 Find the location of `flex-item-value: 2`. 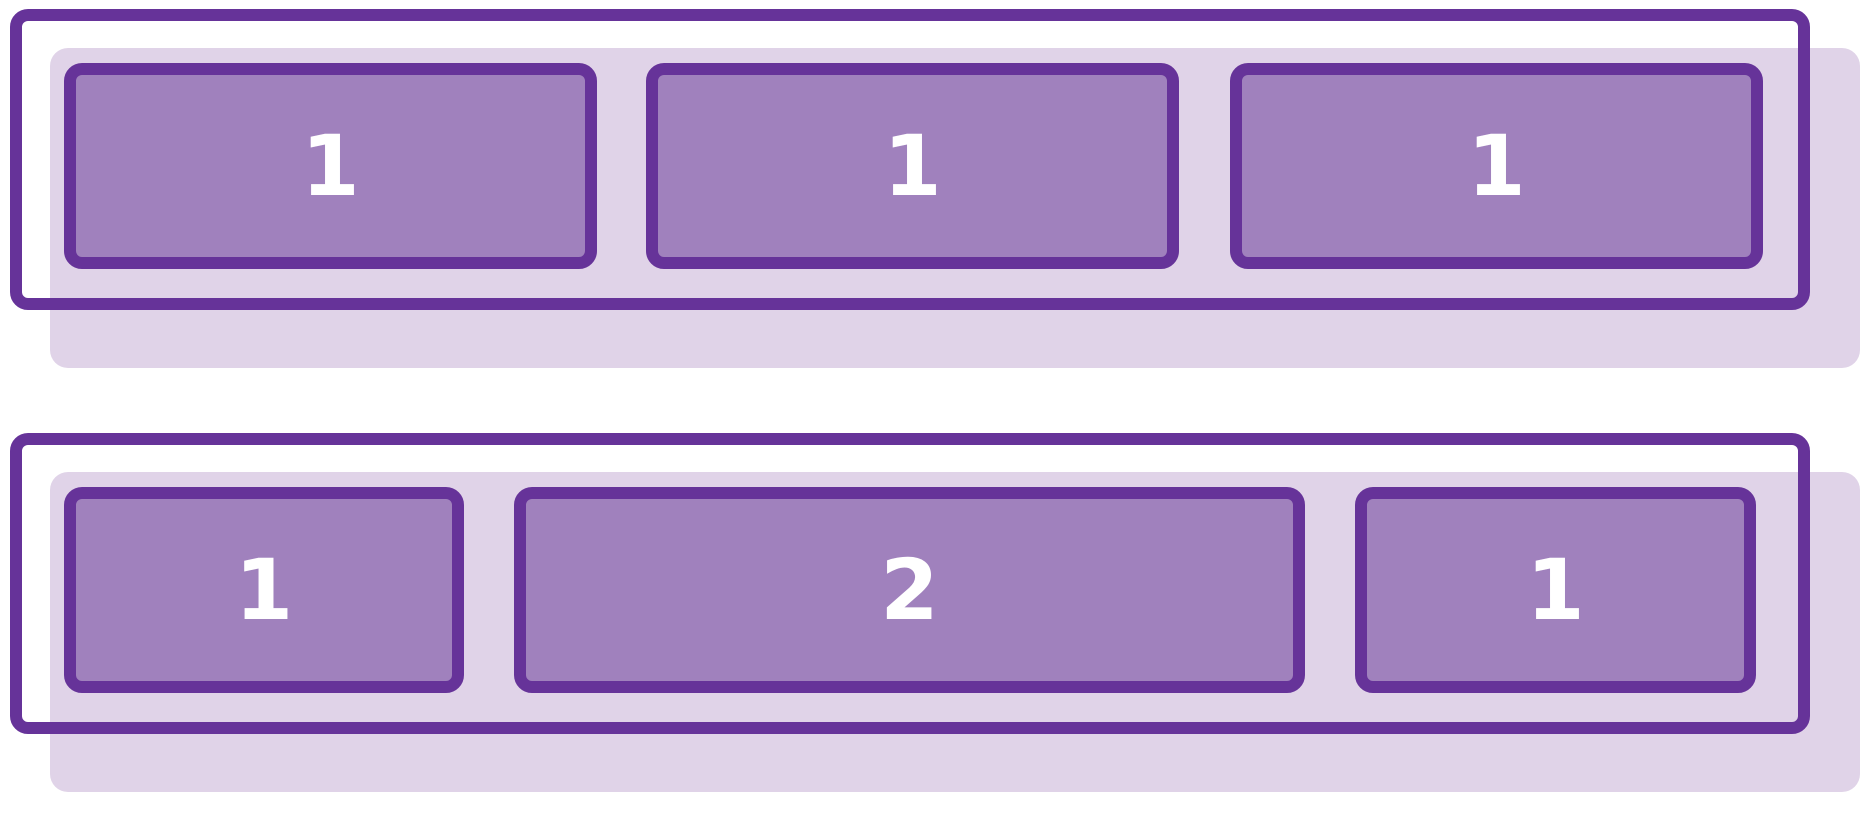

flex-item-value: 2 is located at coordinates (909, 590).